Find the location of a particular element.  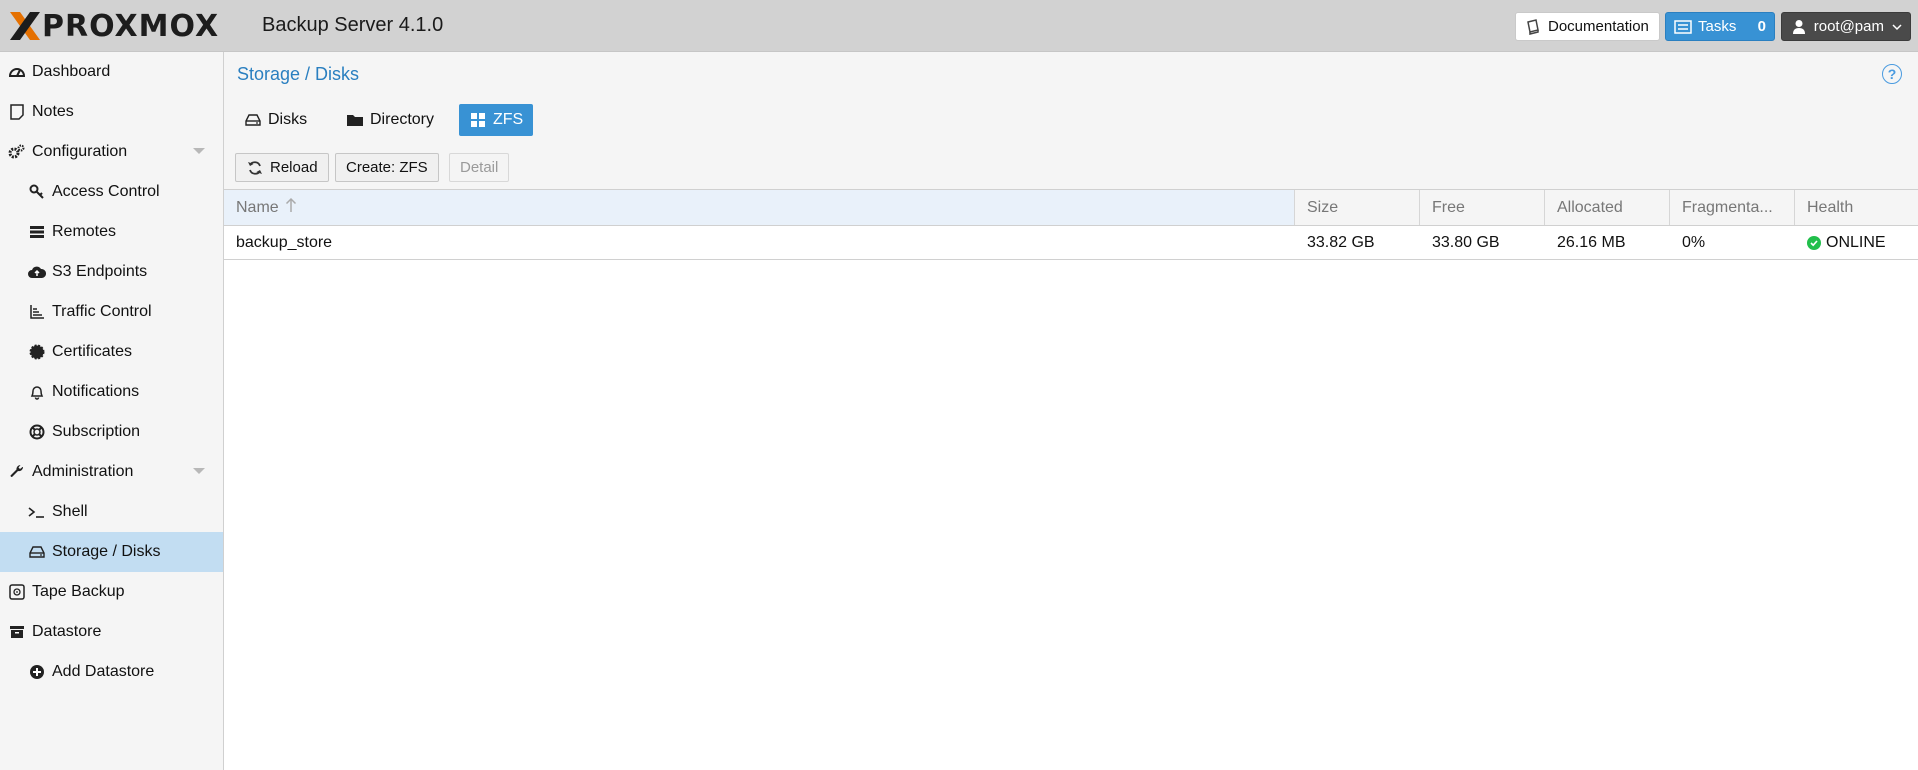

sidebar-item-label: Shell is located at coordinates (70, 511).